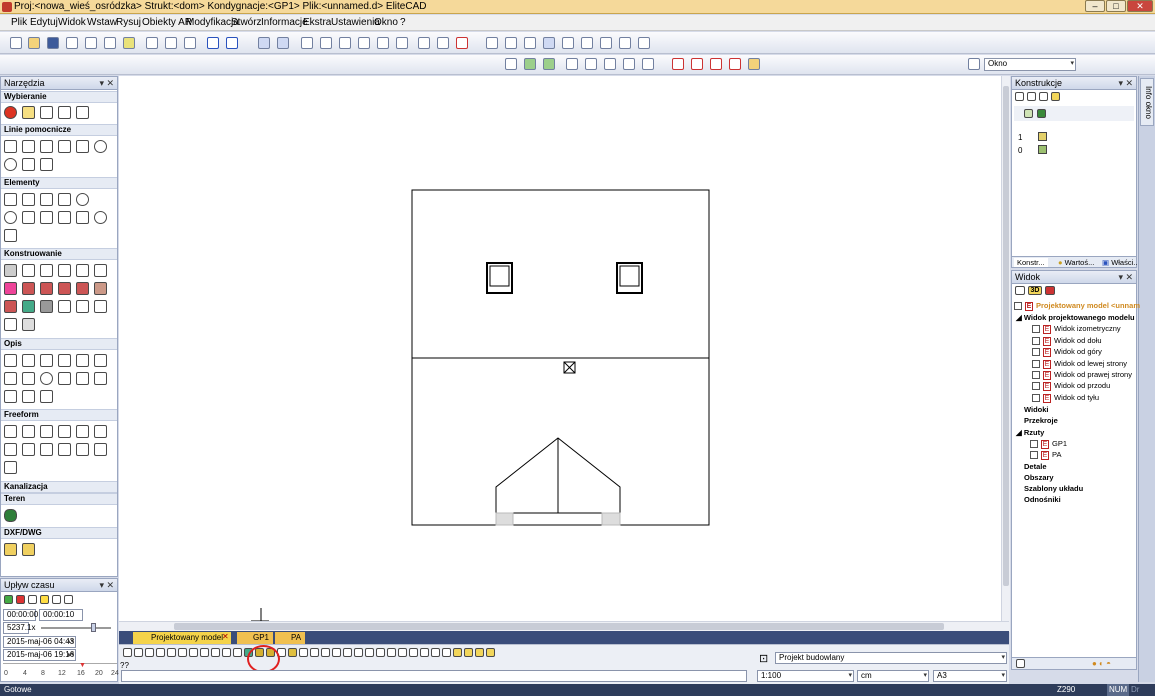  Describe the element at coordinates (435, 652) in the screenshot. I see `window-edit-icon` at that location.